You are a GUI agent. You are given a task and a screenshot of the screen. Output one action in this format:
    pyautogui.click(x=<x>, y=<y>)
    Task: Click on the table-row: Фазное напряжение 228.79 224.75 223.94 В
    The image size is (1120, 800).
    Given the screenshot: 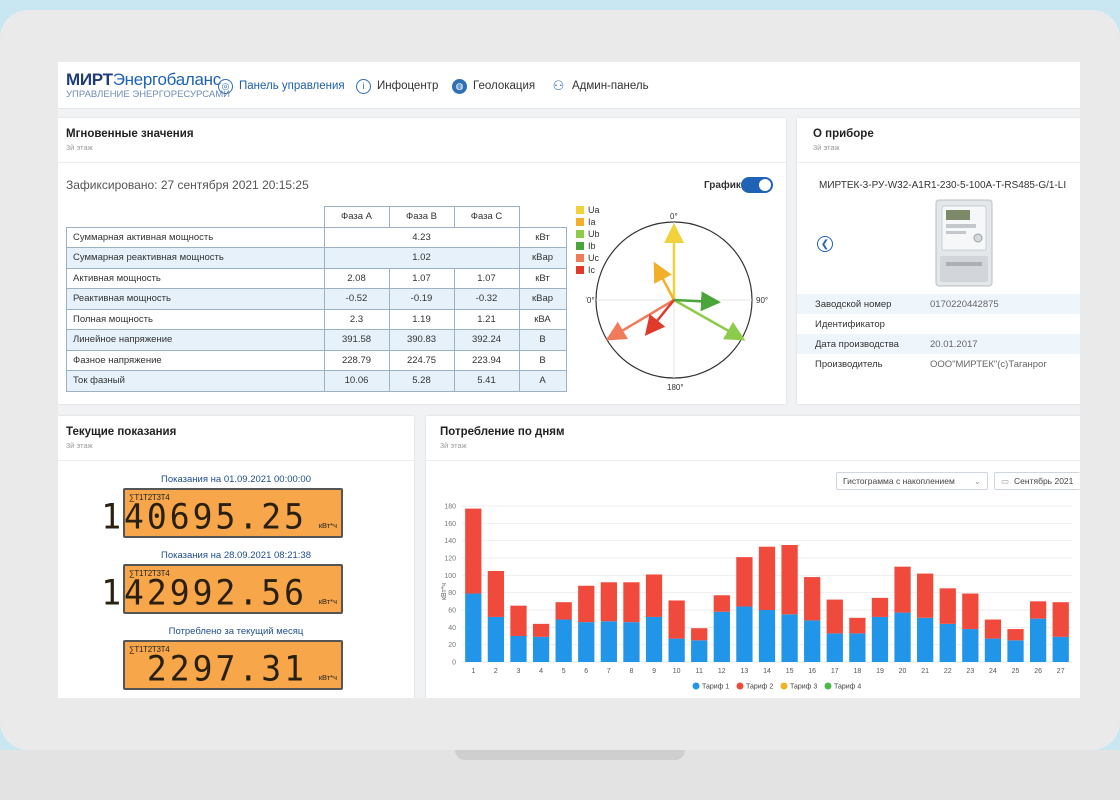 What is the action you would take?
    pyautogui.click(x=316, y=360)
    